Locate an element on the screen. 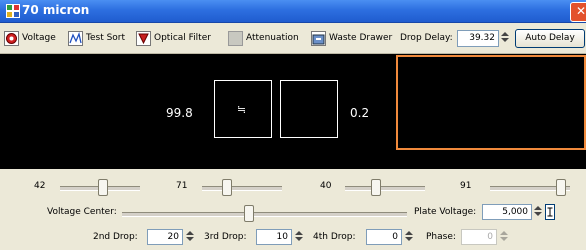  optical-filter-button: Optical Filter is located at coordinates (173, 38).